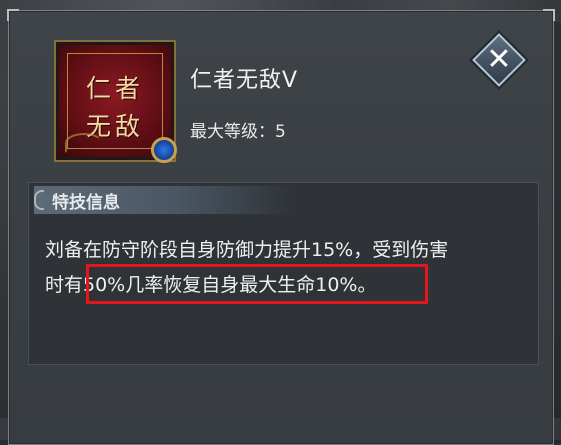 The height and width of the screenshot is (445, 561). I want to click on max-level-label: 最大等级：5, so click(238, 132).